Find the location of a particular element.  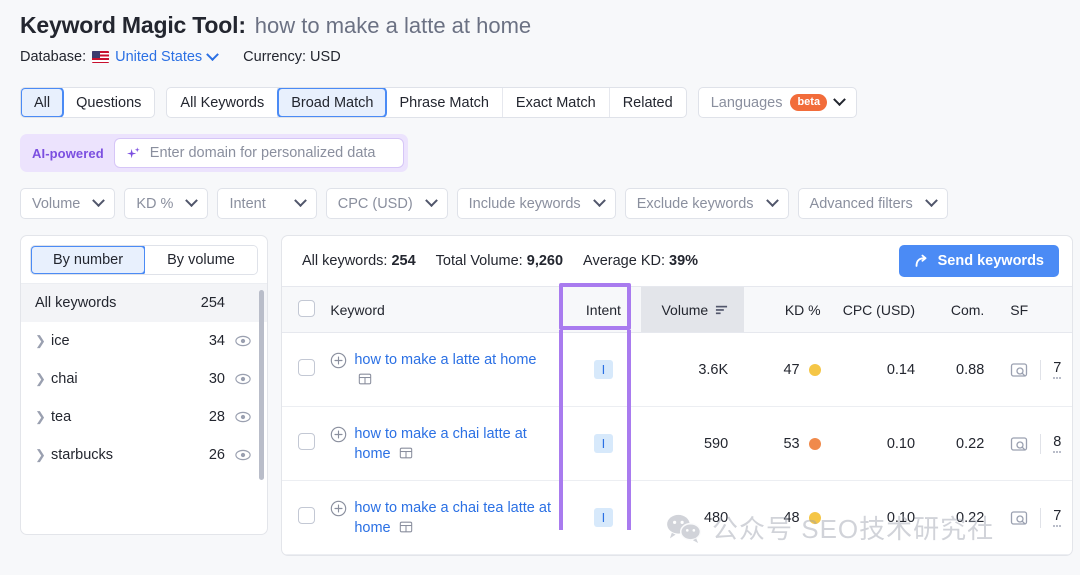

group-row-tea: ❯ tea 28 is located at coordinates (144, 417).